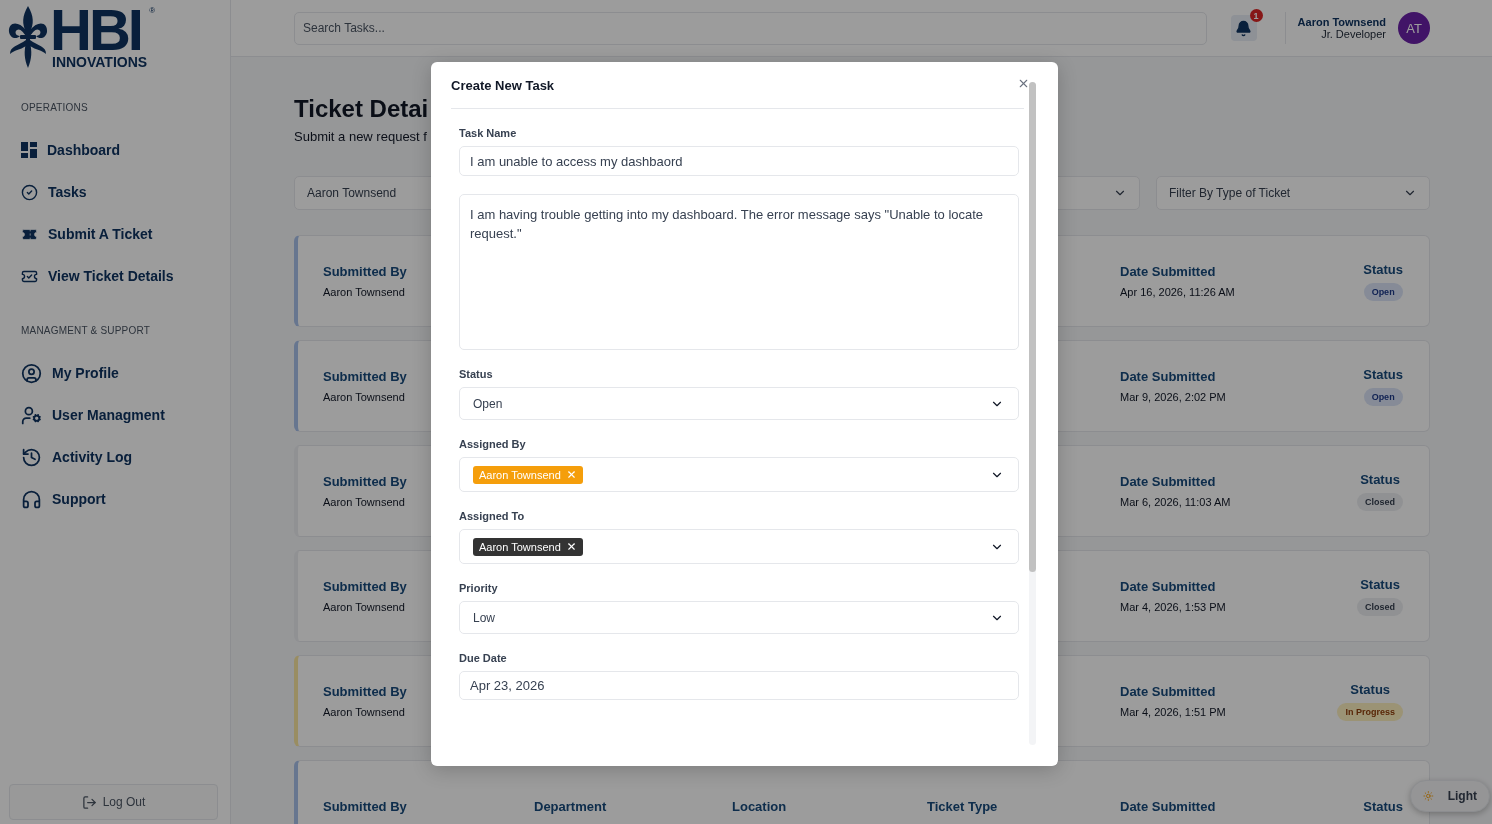 This screenshot has width=1492, height=824. What do you see at coordinates (739, 272) in the screenshot?
I see `description-field: I am having trouble getting into my dashboard. The error message says "Unable to locate request."` at bounding box center [739, 272].